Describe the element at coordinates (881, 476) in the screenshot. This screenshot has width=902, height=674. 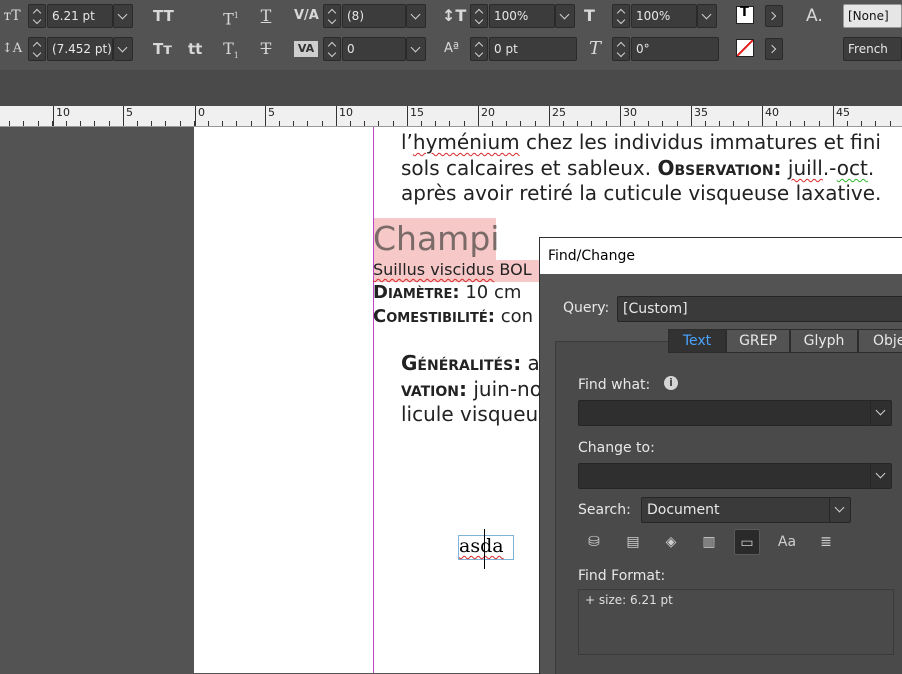
I see `change-to-dropdown` at that location.